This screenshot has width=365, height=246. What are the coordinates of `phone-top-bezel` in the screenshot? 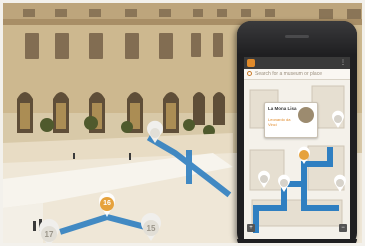 It's located at (297, 38).